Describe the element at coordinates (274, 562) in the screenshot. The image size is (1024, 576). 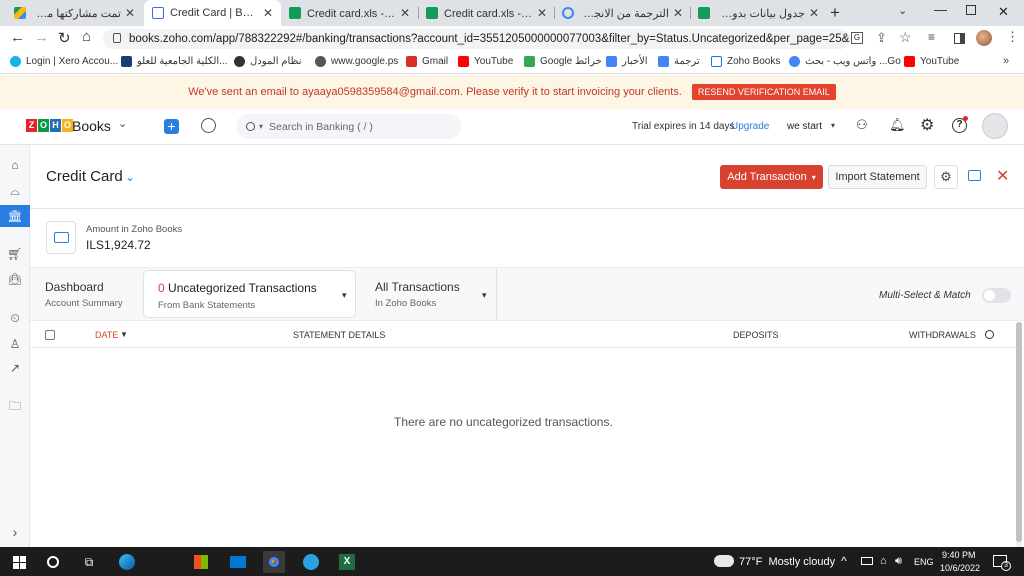
I see `chrome-icon` at that location.